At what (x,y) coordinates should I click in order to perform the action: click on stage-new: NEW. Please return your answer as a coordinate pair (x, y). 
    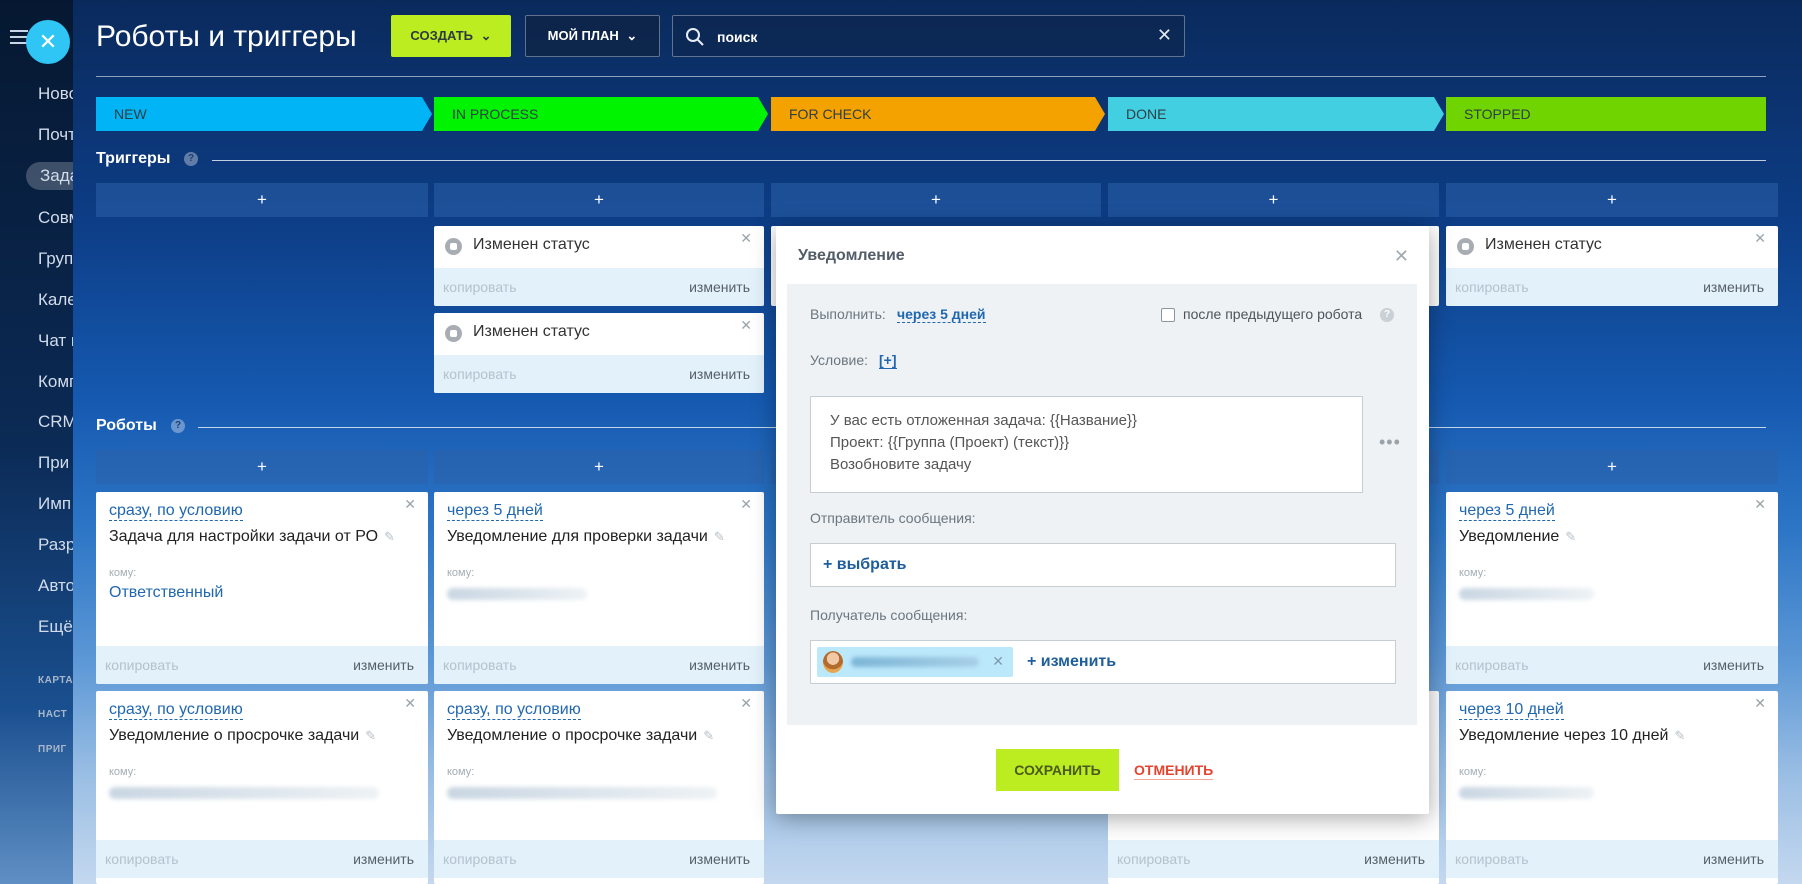
    Looking at the image, I should click on (264, 114).